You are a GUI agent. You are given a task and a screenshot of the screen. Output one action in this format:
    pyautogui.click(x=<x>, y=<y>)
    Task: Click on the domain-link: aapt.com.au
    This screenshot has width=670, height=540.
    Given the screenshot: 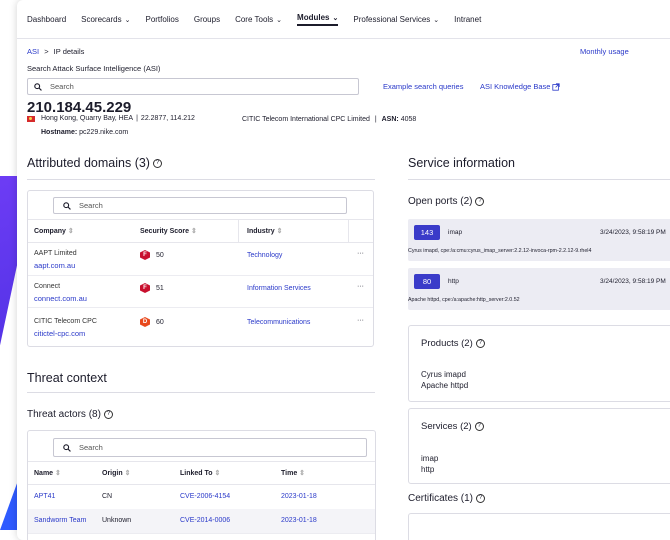 What is the action you would take?
    pyautogui.click(x=54, y=265)
    